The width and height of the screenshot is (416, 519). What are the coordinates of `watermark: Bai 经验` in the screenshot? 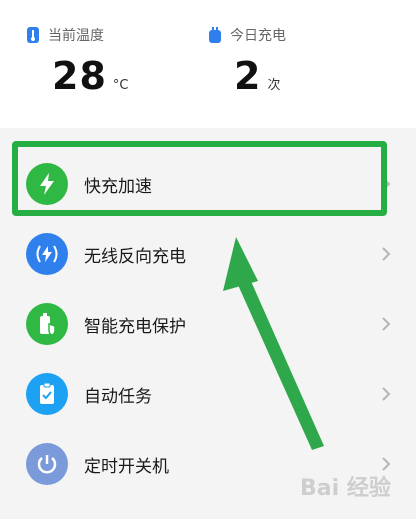 It's located at (345, 488).